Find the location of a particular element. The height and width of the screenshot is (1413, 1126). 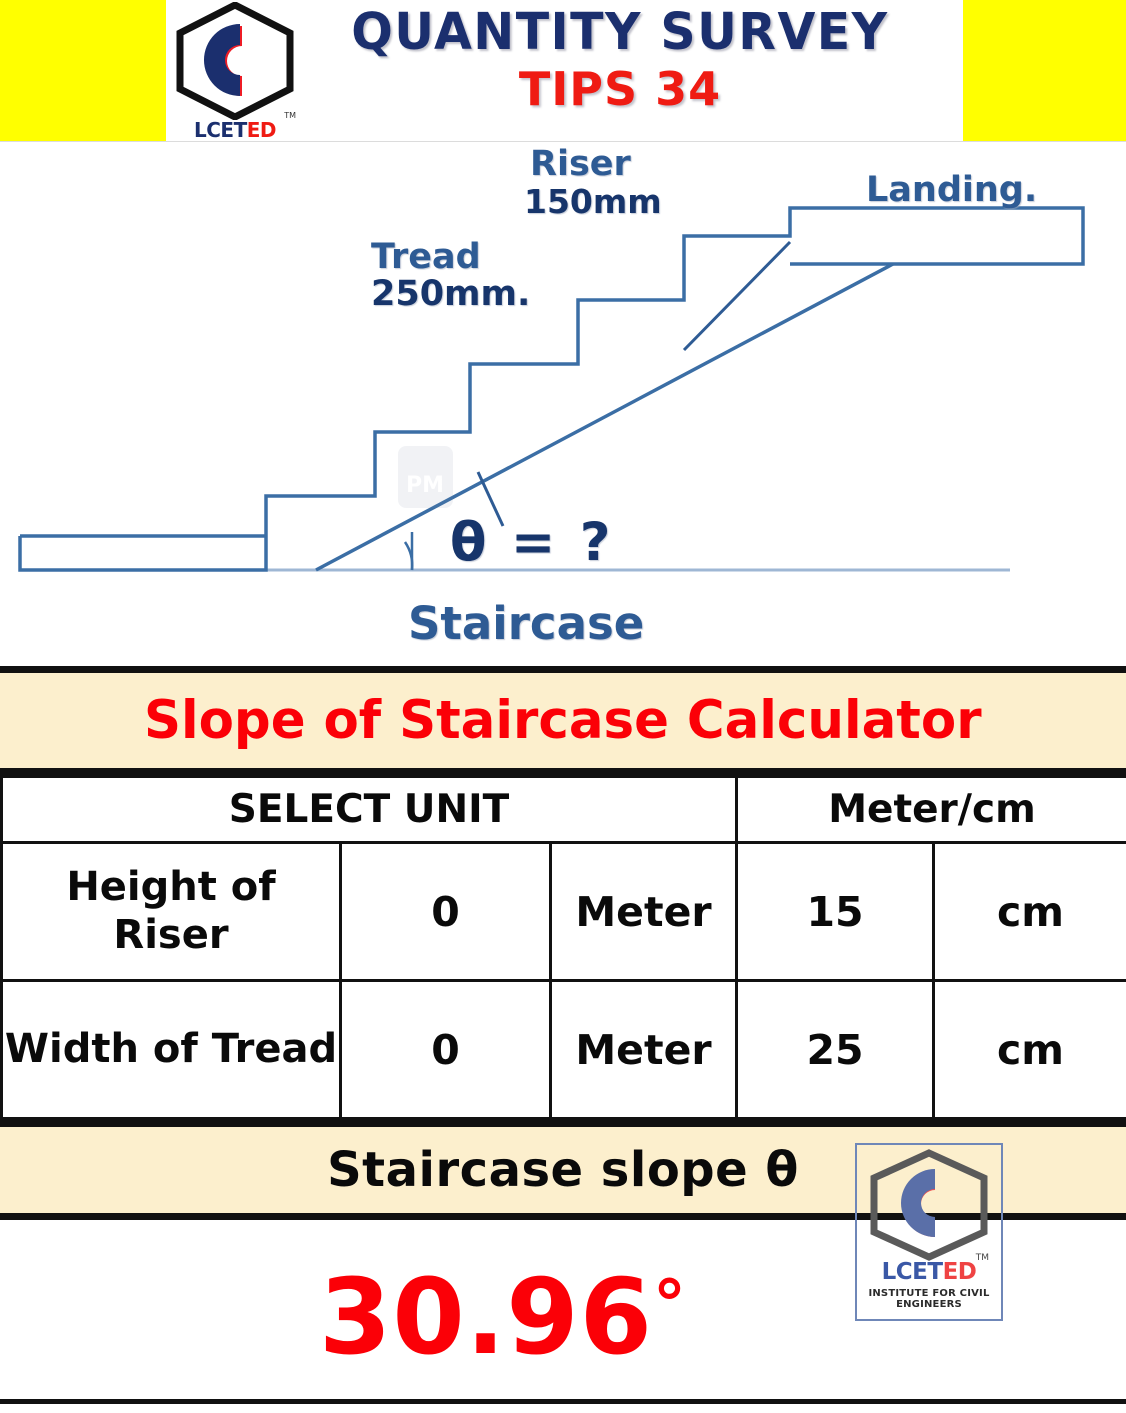

landing-label: Landing. is located at coordinates (951, 190).